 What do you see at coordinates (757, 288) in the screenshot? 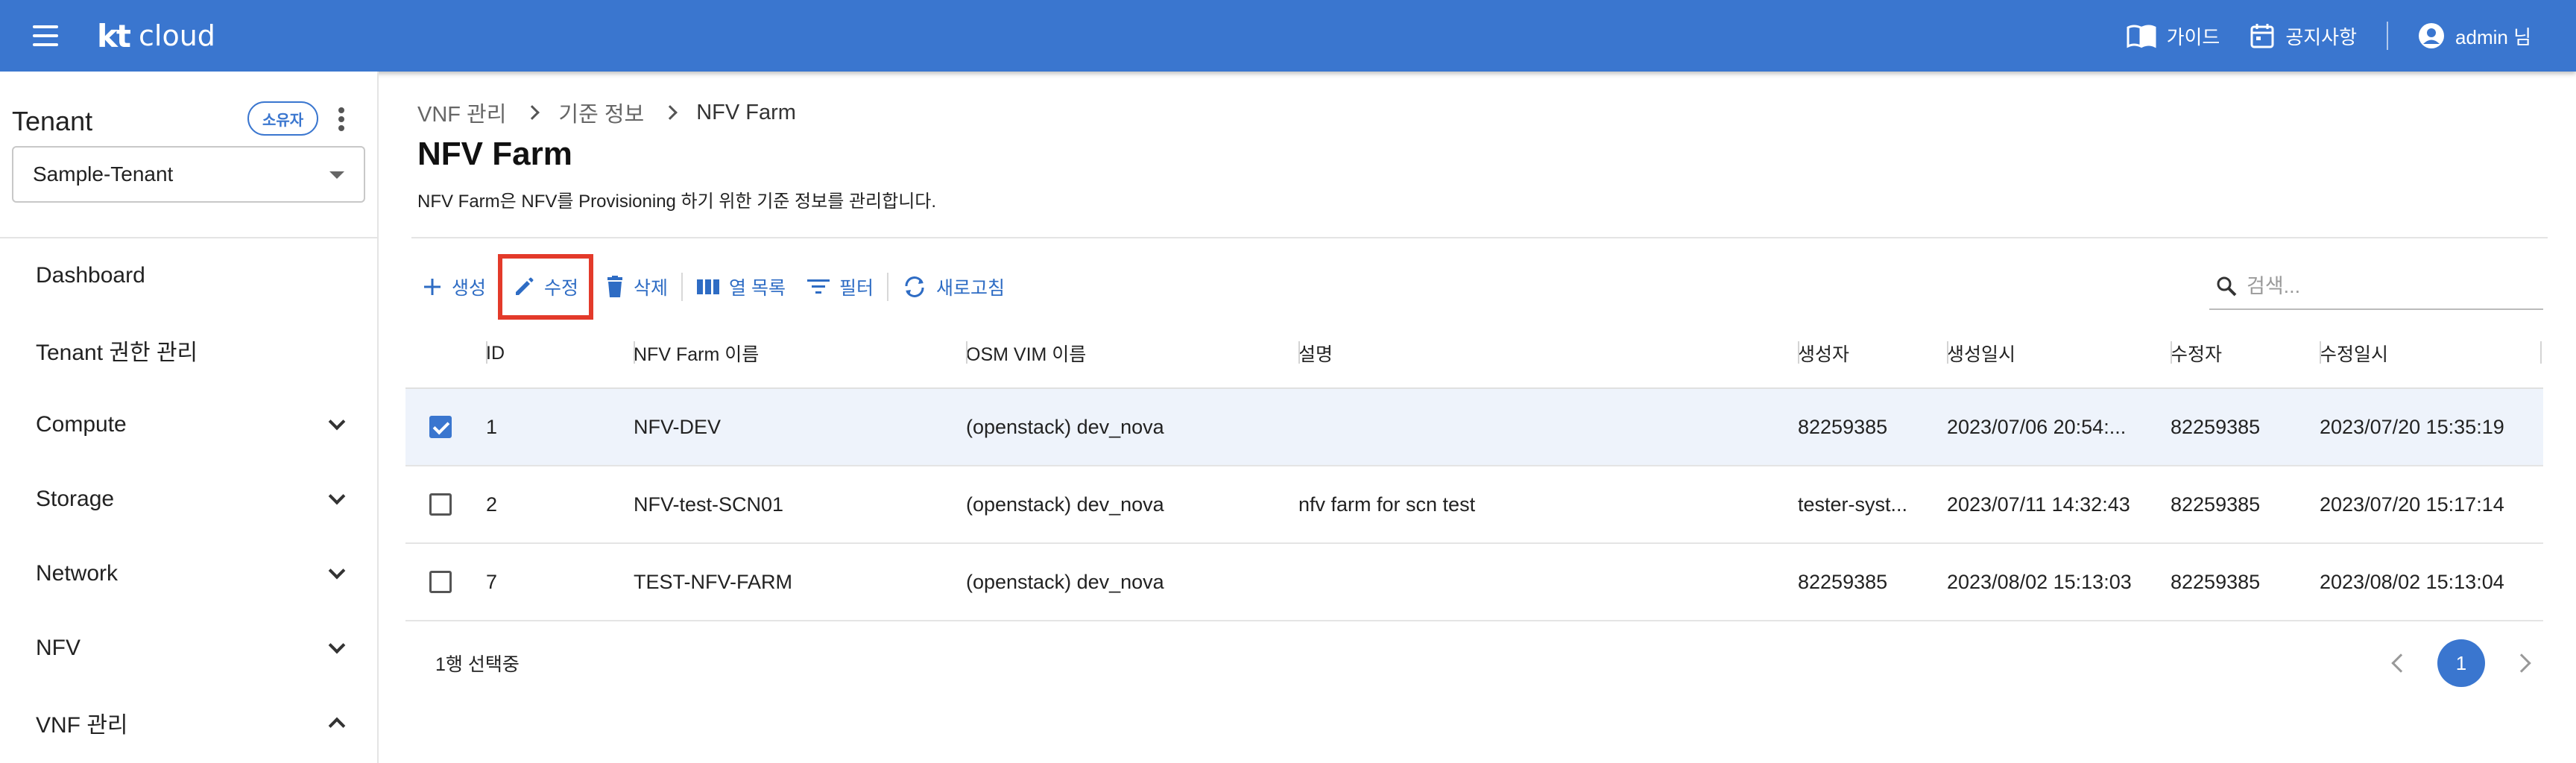
I see `columns-label: 열 목록` at bounding box center [757, 288].